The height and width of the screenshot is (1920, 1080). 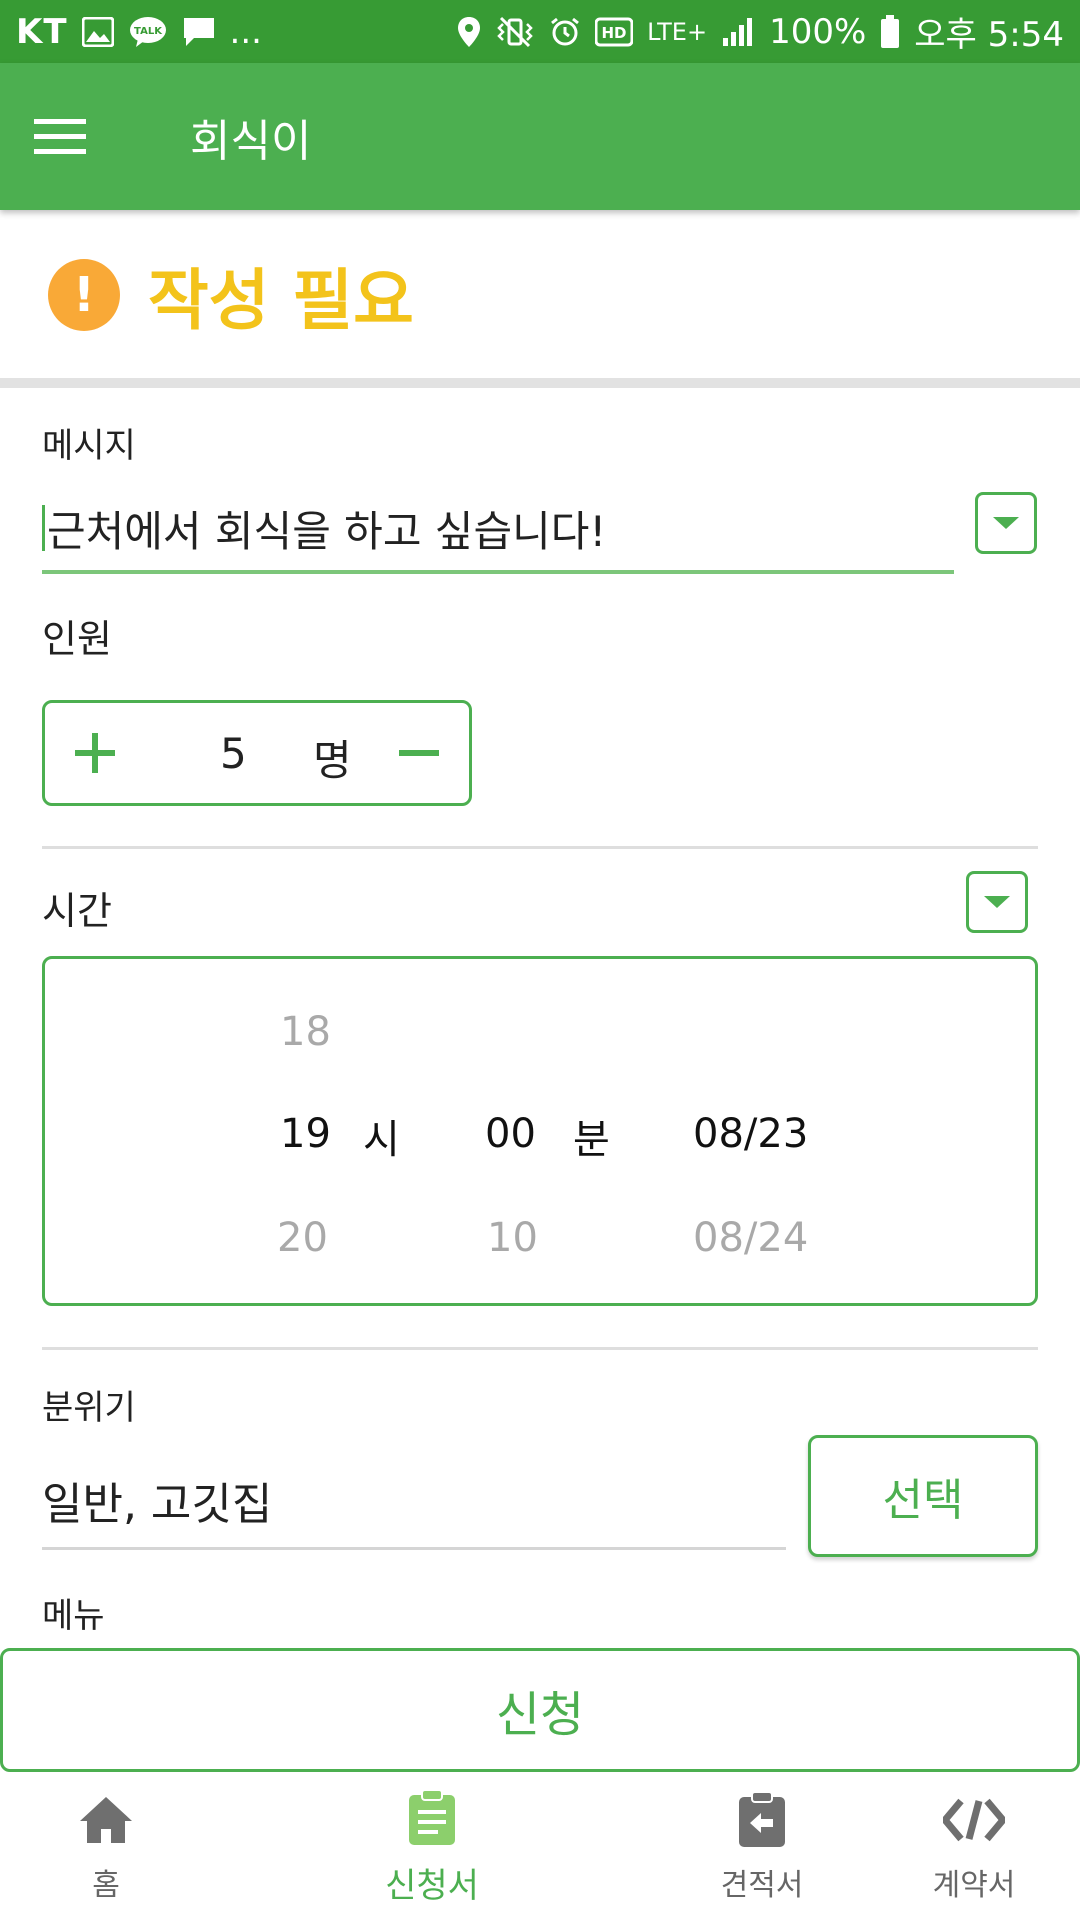 I want to click on message-input: 근처에서 회식을 하고 싶습니다!, so click(x=498, y=530).